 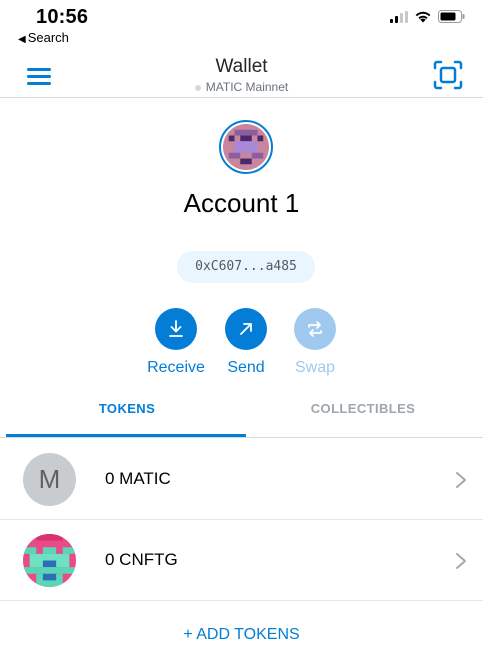 I want to click on back-label: Search, so click(x=48, y=37).